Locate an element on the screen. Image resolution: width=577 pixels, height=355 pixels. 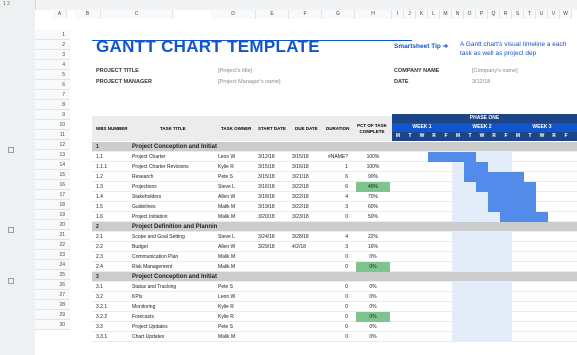
task-owner-cell: Leon W is located at coordinates (226, 297).